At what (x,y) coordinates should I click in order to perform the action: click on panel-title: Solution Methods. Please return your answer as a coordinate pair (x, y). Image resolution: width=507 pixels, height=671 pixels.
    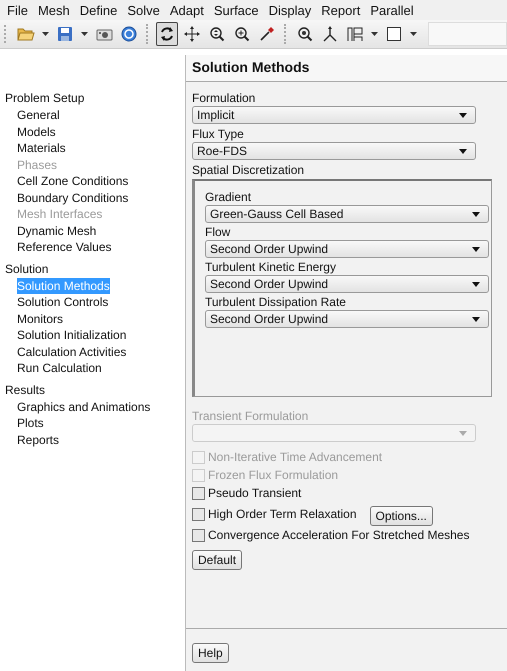
    Looking at the image, I should click on (346, 68).